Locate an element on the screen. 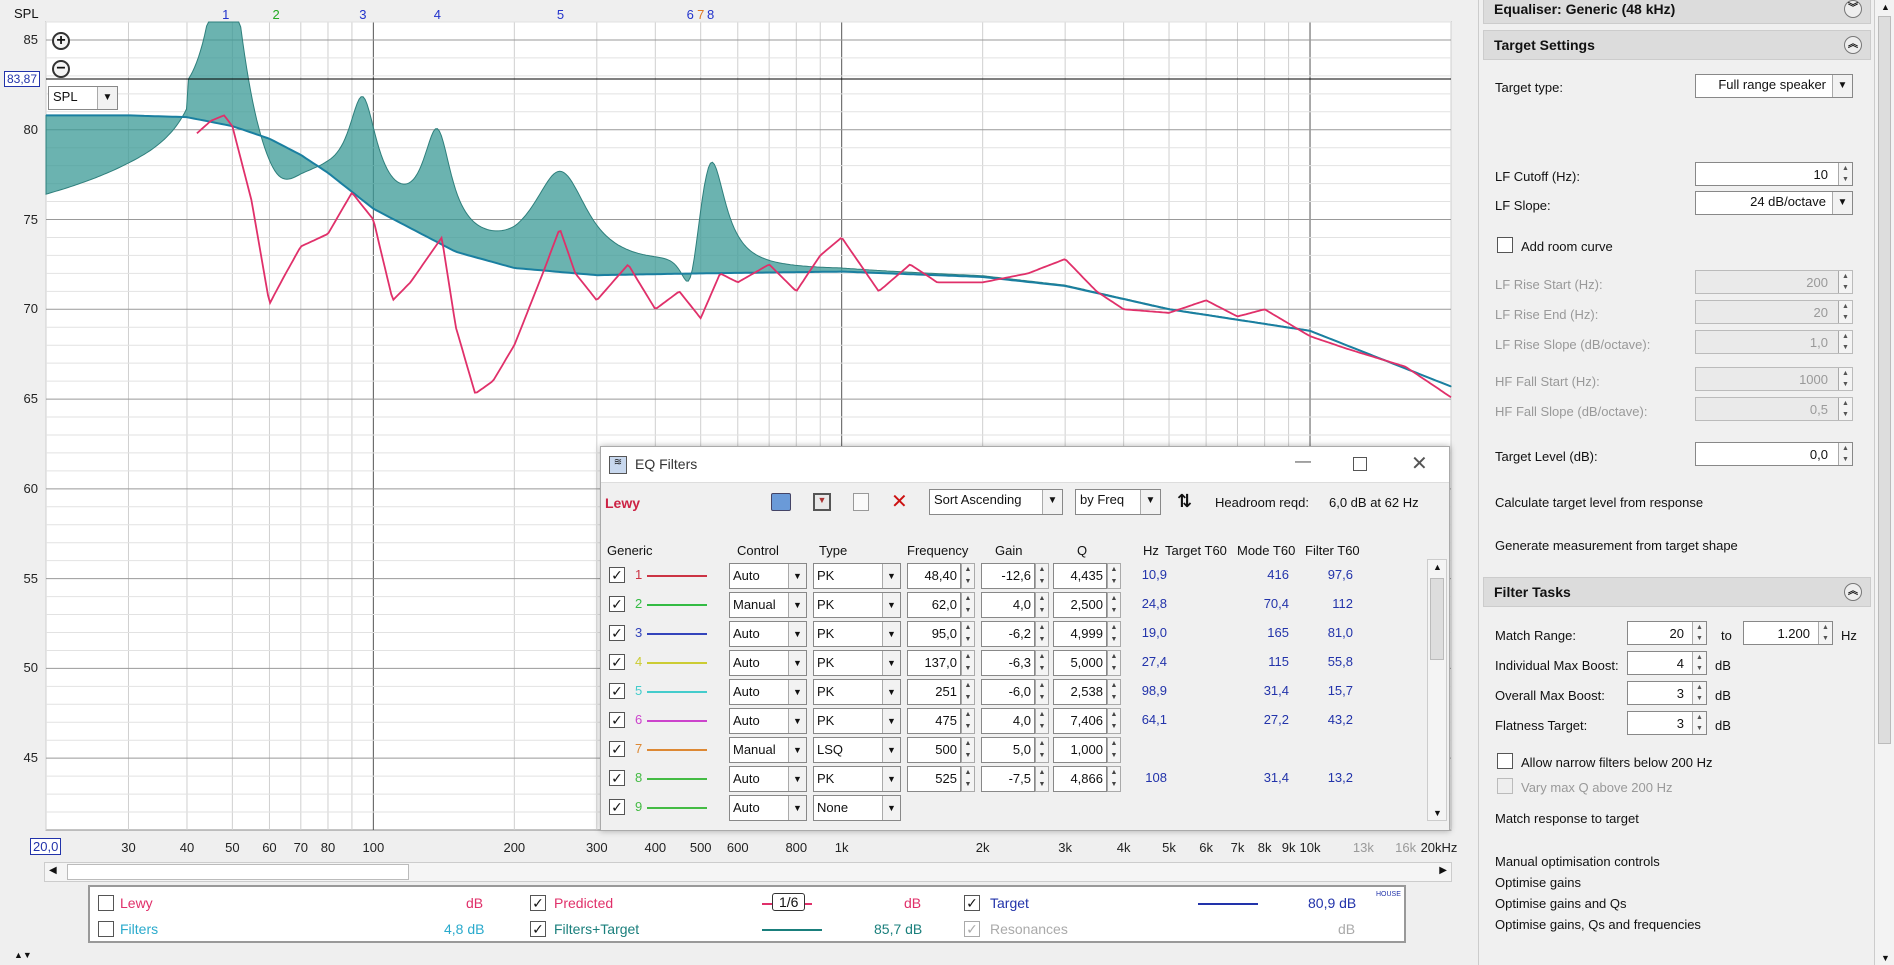 The image size is (1894, 965). ind-boost-input: 4 ▲ ▼ is located at coordinates (1667, 663).